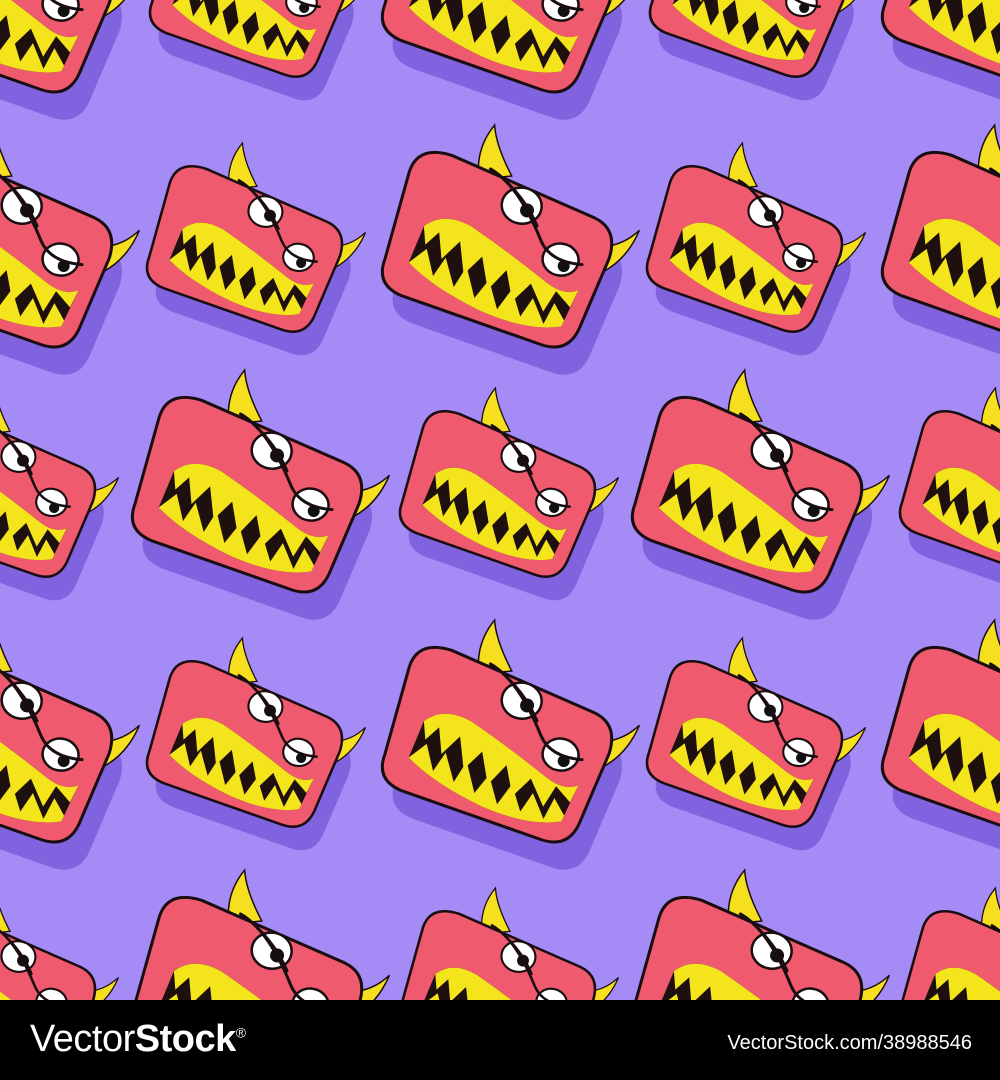 This screenshot has height=1080, width=1000. Describe the element at coordinates (849, 1043) in the screenshot. I see `stock-reference: VectorStock.com/38988546` at that location.